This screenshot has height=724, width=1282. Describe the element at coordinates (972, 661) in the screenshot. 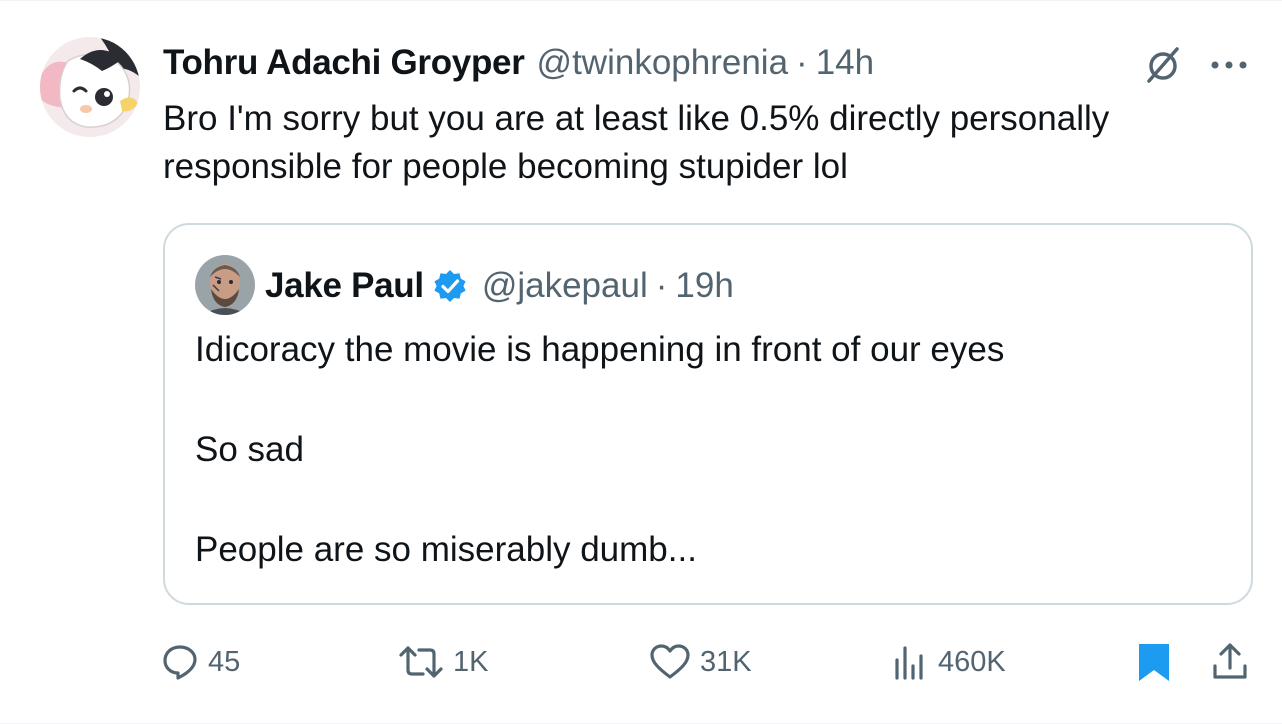

I see `views-count: 460K` at that location.